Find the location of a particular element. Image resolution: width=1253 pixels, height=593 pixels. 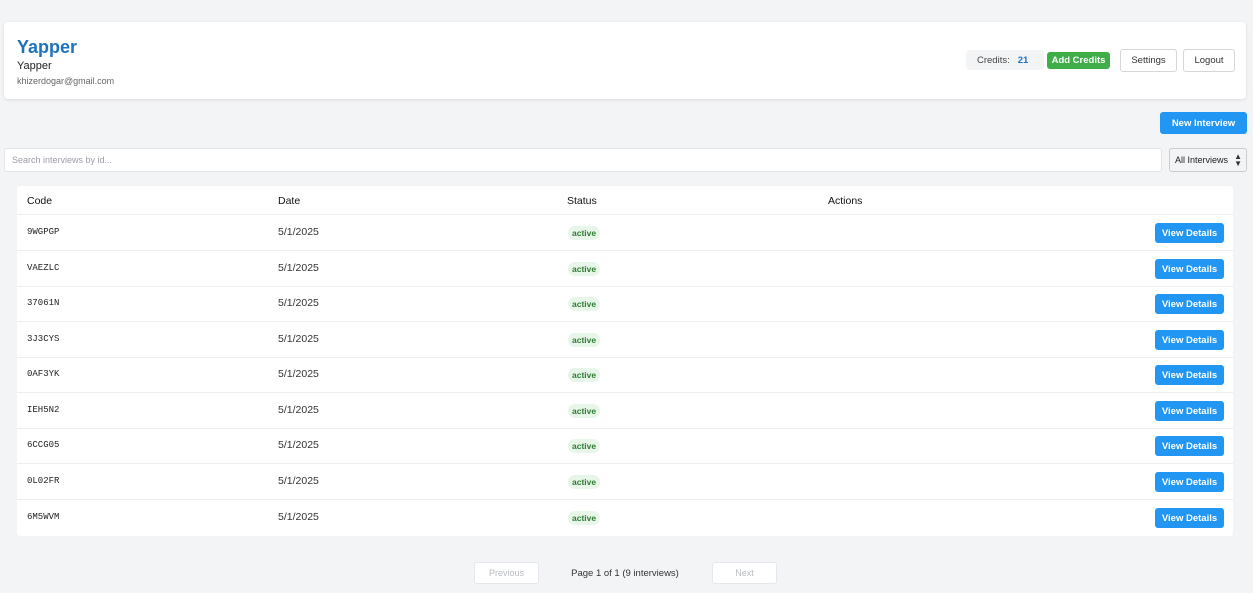

search-input is located at coordinates (583, 160).